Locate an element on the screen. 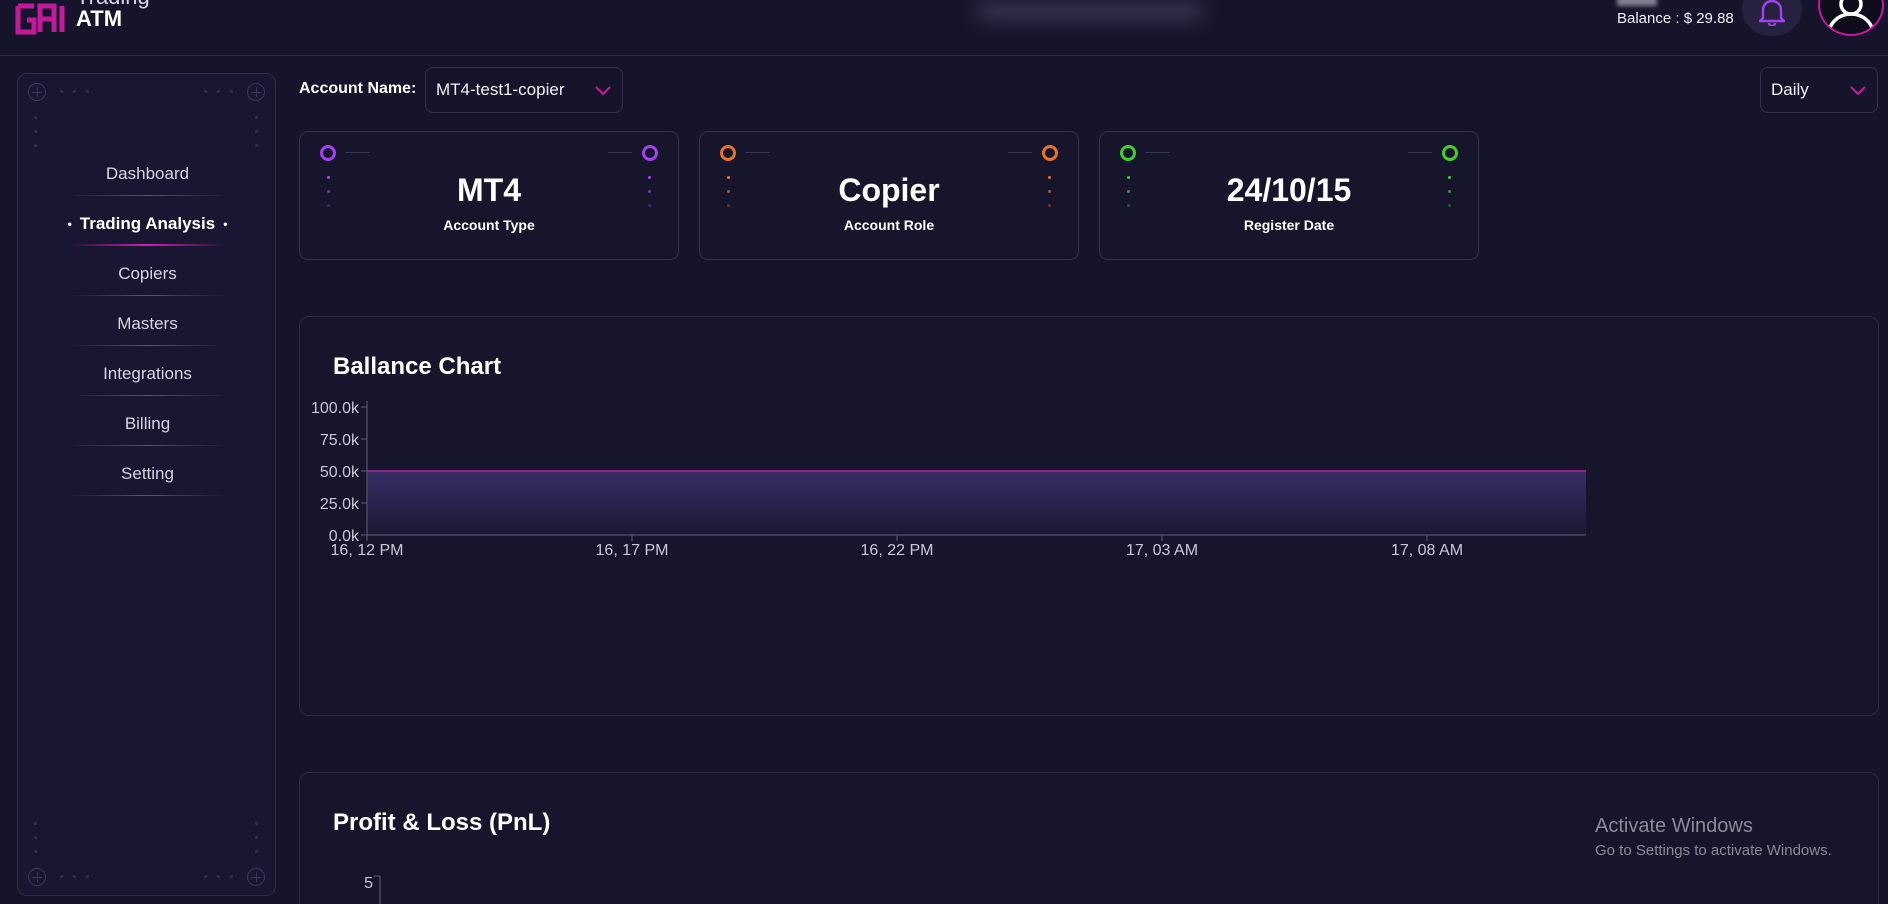 This screenshot has height=904, width=1888. blurred-username is located at coordinates (1637, 3).